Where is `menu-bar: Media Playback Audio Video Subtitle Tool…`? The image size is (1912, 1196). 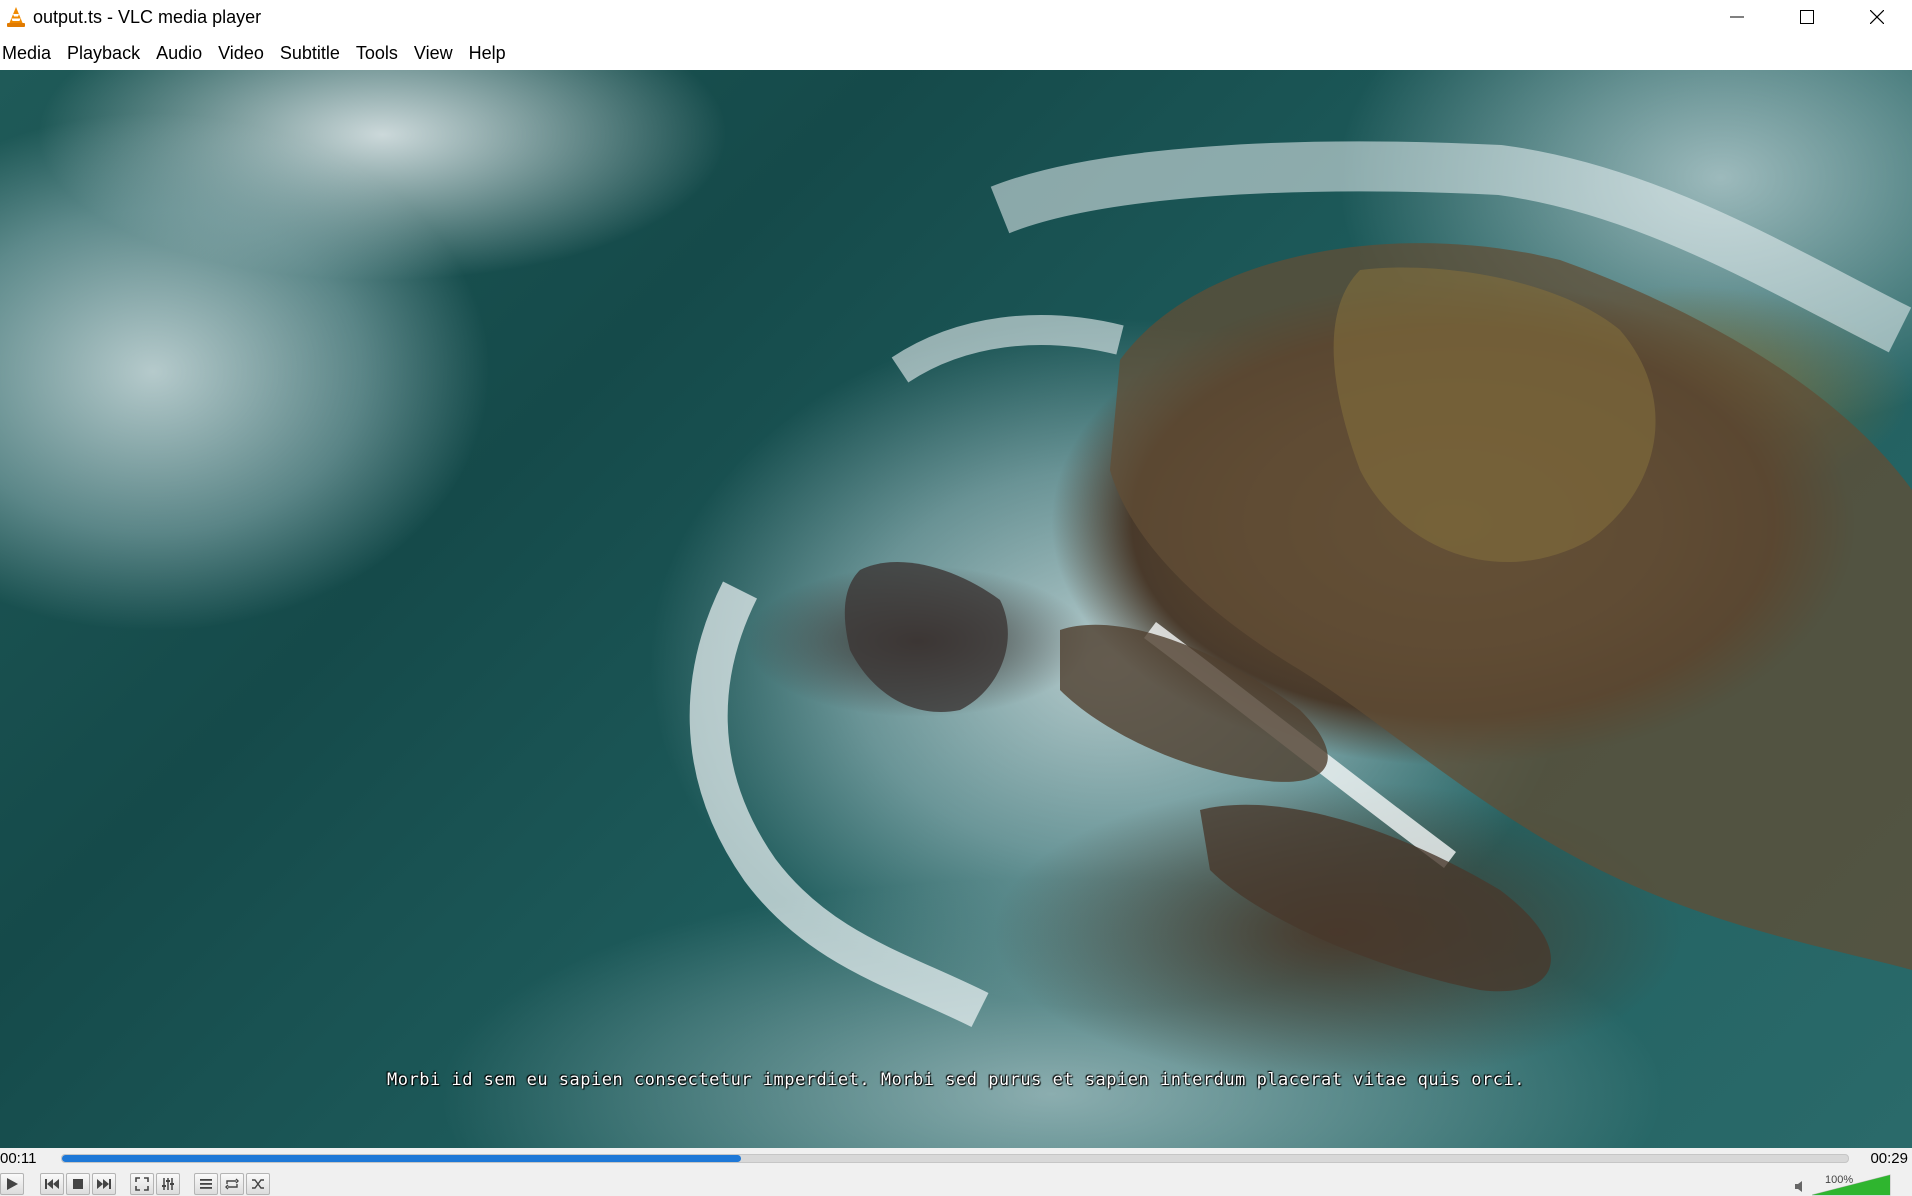 menu-bar: Media Playback Audio Video Subtitle Tool… is located at coordinates (956, 52).